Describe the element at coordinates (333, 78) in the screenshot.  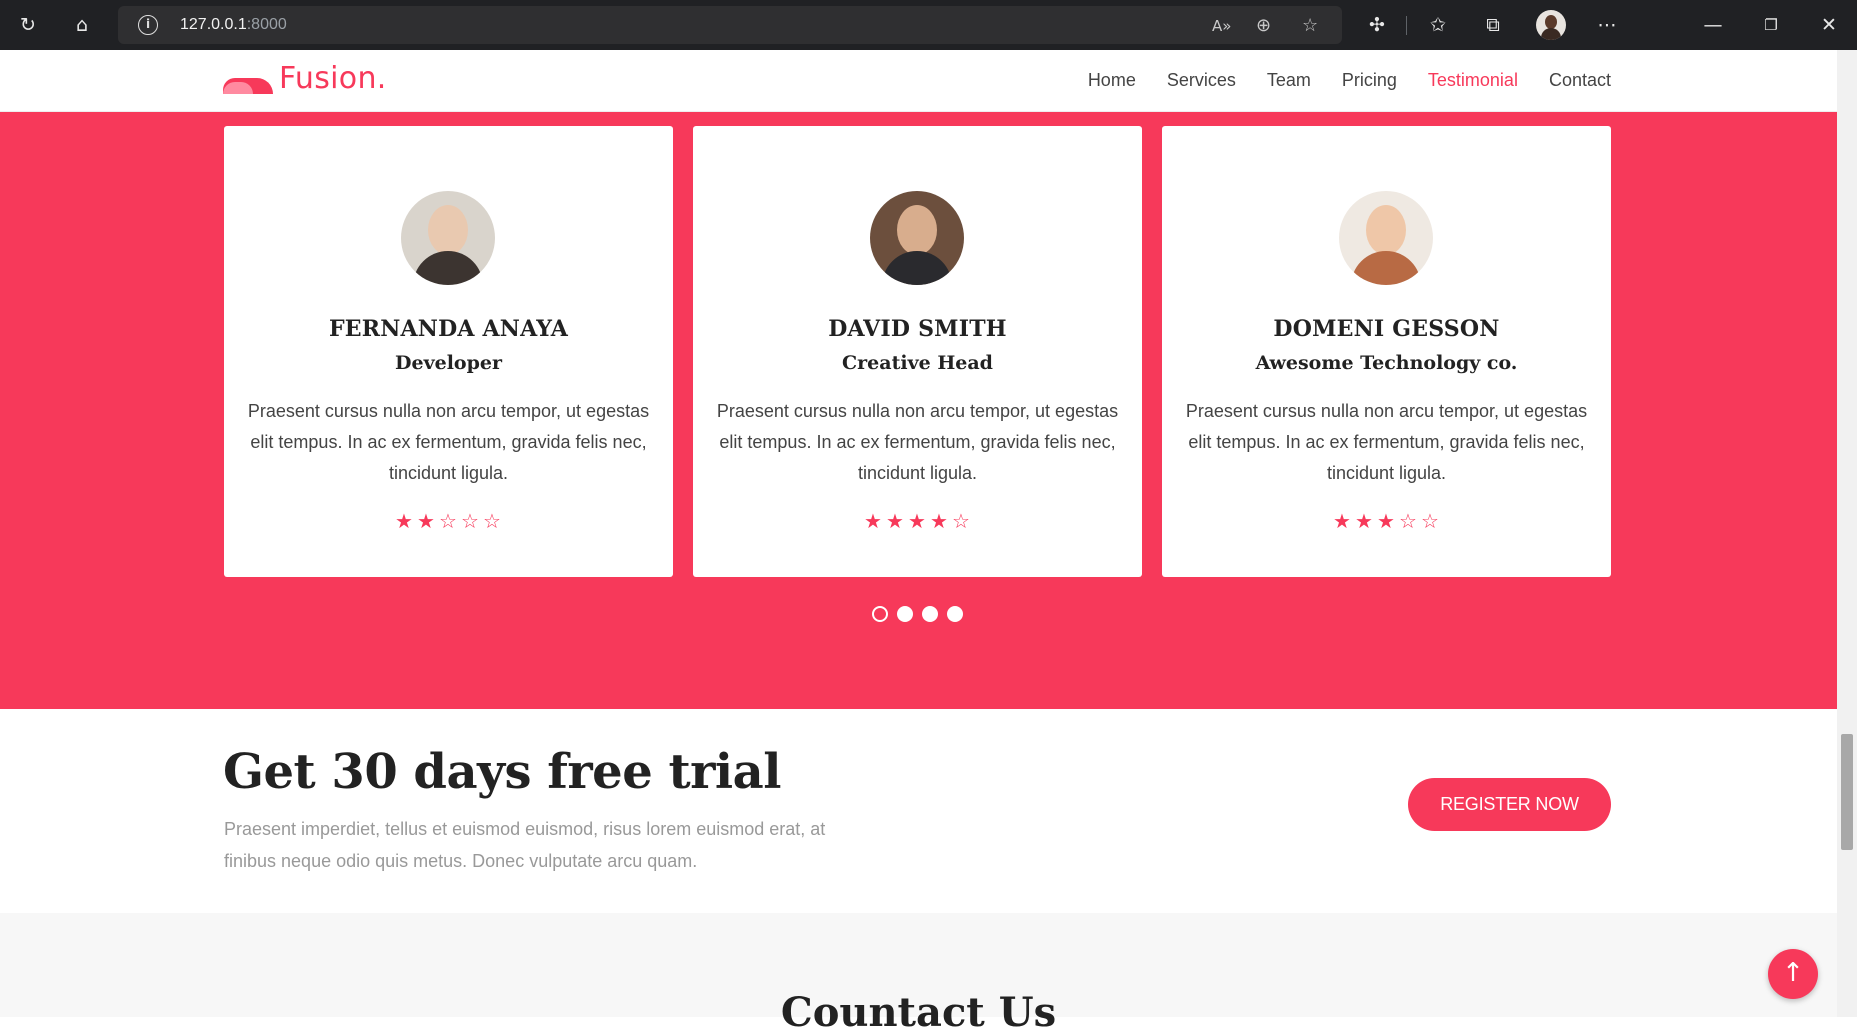
I see `logo-text: Fusion.` at that location.